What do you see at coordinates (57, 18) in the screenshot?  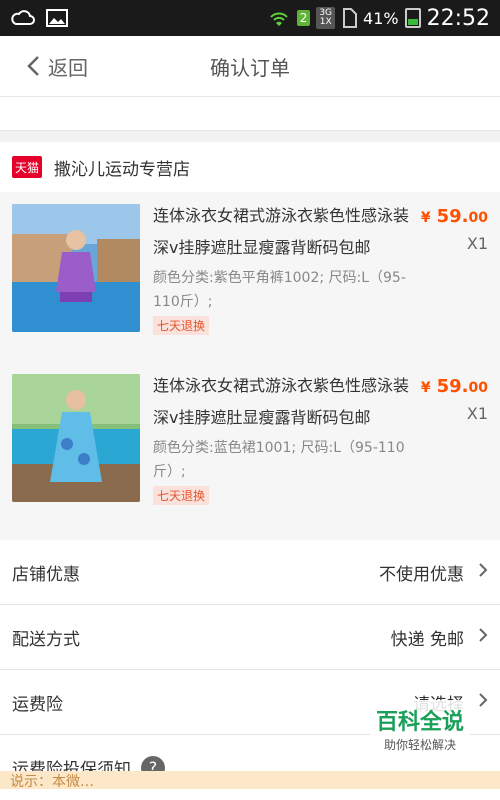 I see `image-icon` at bounding box center [57, 18].